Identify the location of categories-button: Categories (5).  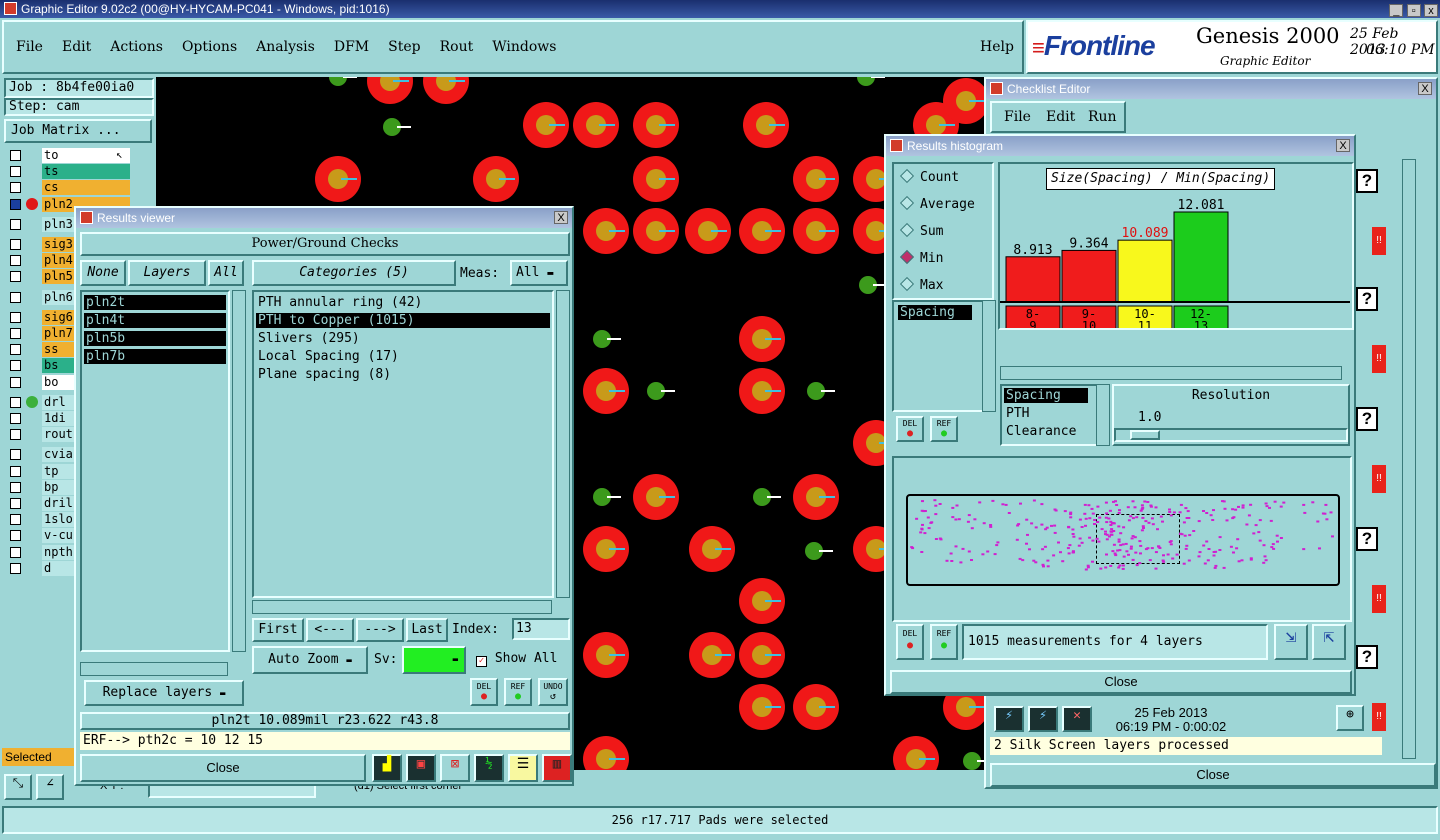
(354, 273).